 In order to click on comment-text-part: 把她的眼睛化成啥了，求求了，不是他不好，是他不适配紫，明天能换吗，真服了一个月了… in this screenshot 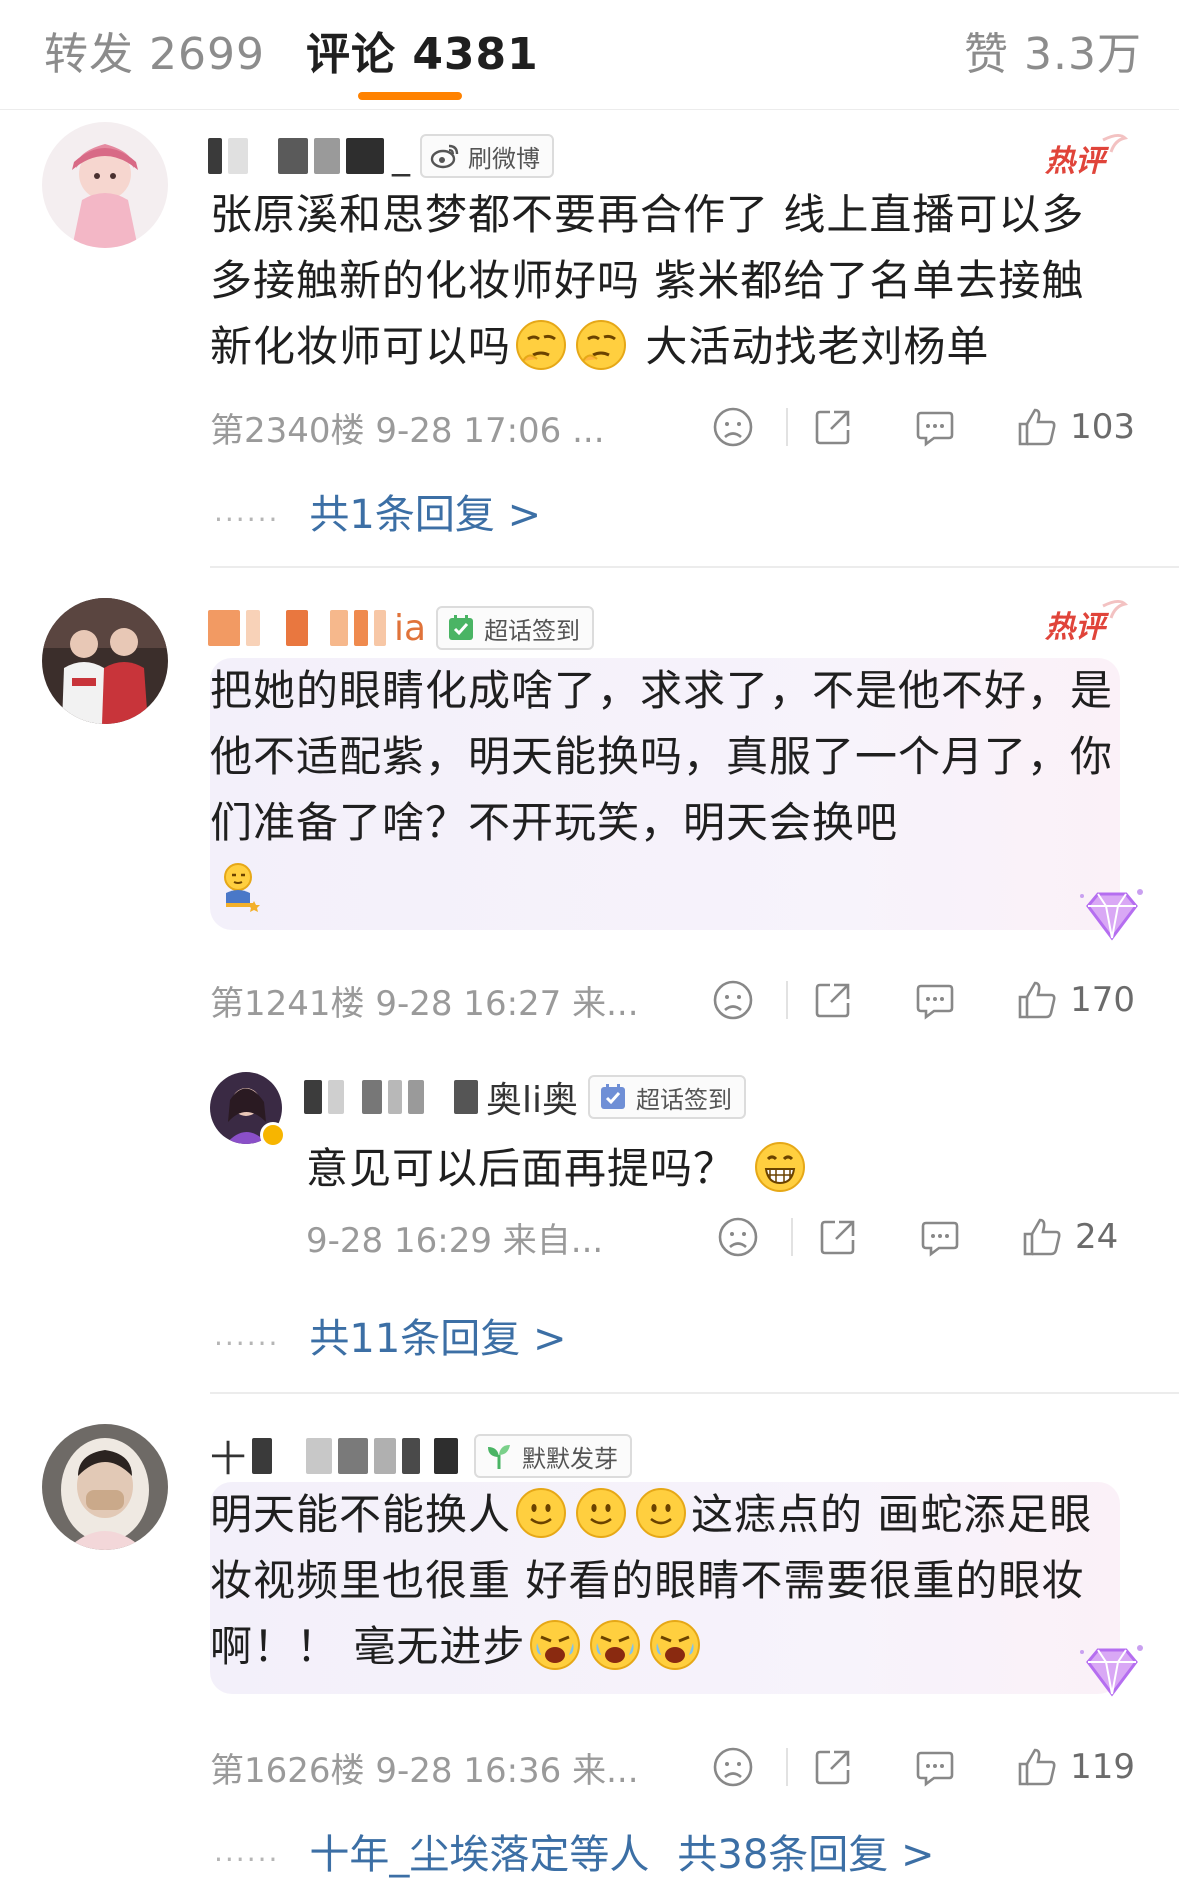, I will do `click(662, 756)`.